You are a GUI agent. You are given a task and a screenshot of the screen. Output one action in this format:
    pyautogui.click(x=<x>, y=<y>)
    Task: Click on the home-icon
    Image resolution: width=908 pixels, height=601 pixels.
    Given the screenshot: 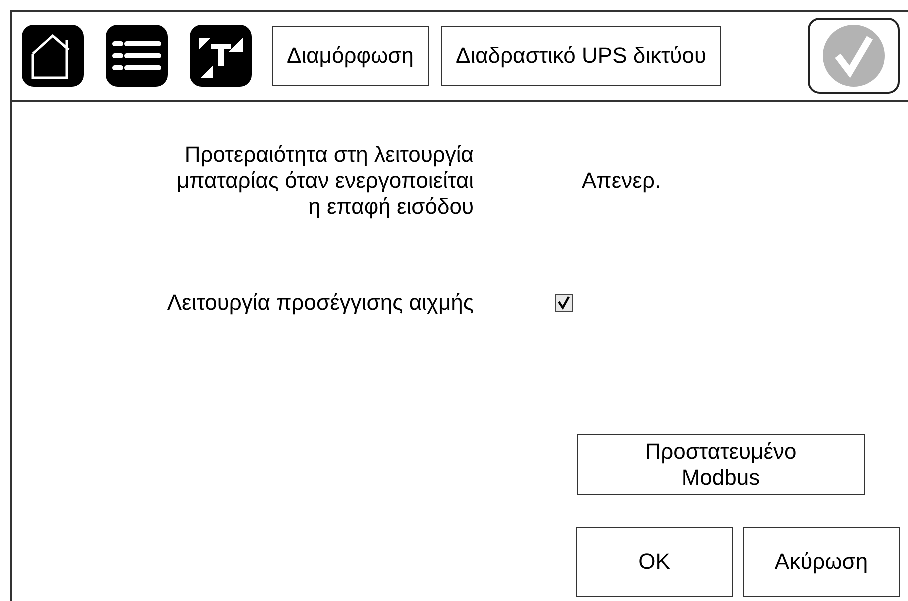 What is the action you would take?
    pyautogui.click(x=53, y=56)
    